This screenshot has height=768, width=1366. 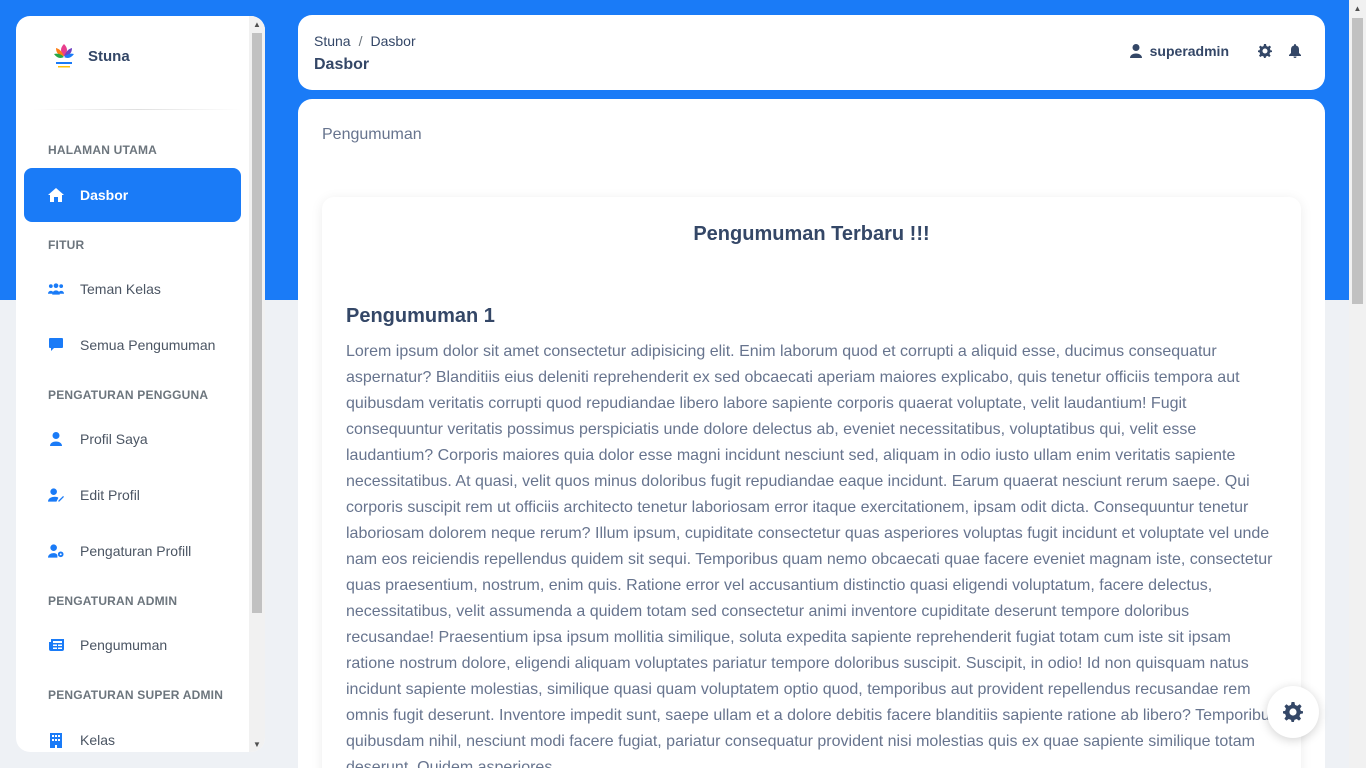 I want to click on bell-icon, so click(x=1295, y=51).